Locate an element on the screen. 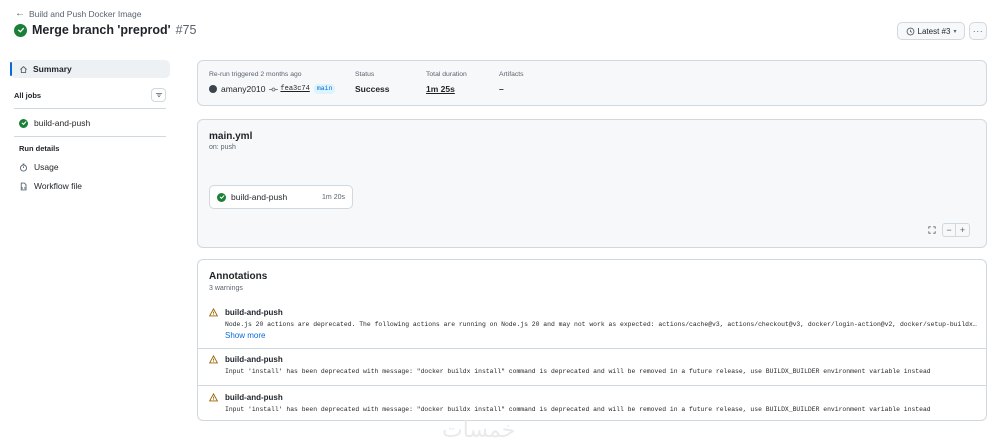 This screenshot has height=445, width=1000. filter-button is located at coordinates (158, 95).